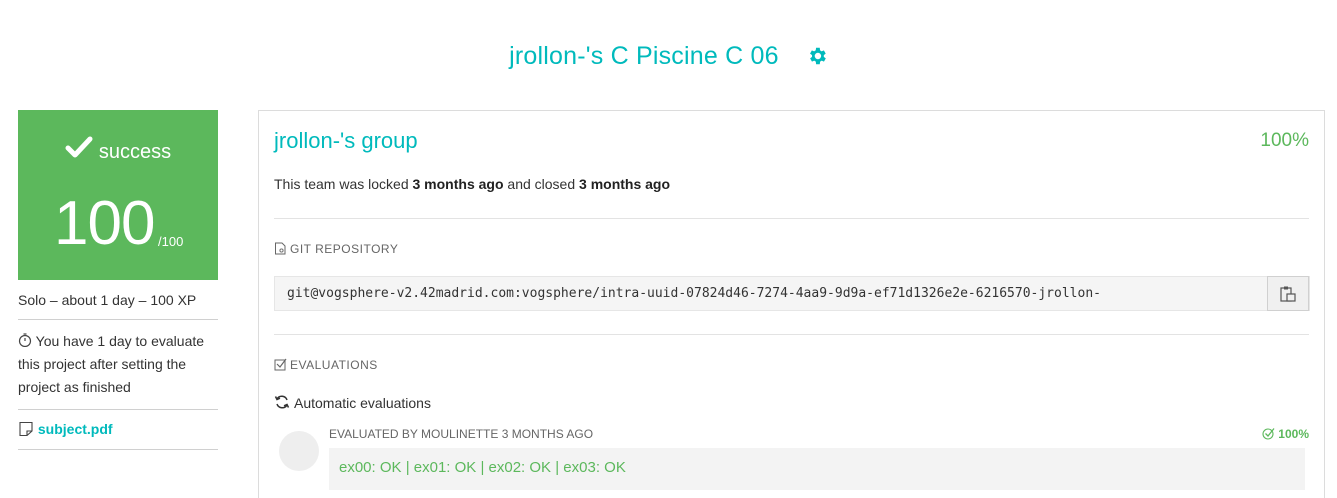 This screenshot has width=1337, height=498. Describe the element at coordinates (79, 147) in the screenshot. I see `checkmark-icon` at that location.